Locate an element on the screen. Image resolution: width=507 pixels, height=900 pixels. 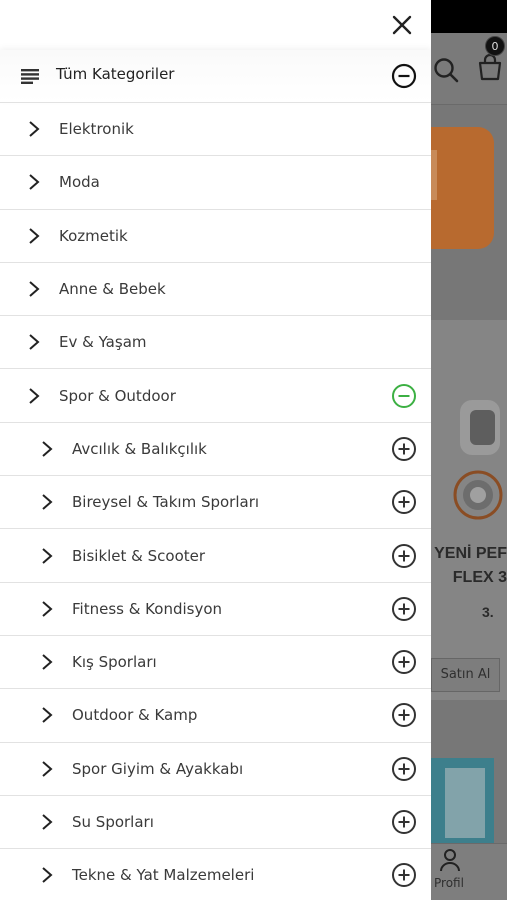
subcategory-label: Tekne & Yat Malzemeleri is located at coordinates (163, 875).